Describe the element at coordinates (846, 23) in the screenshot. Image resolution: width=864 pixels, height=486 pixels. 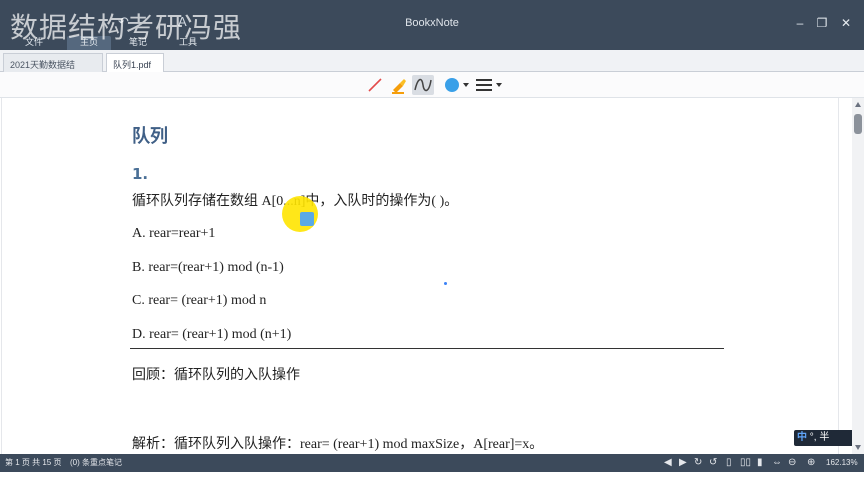
I see `close-icon: ✕` at that location.